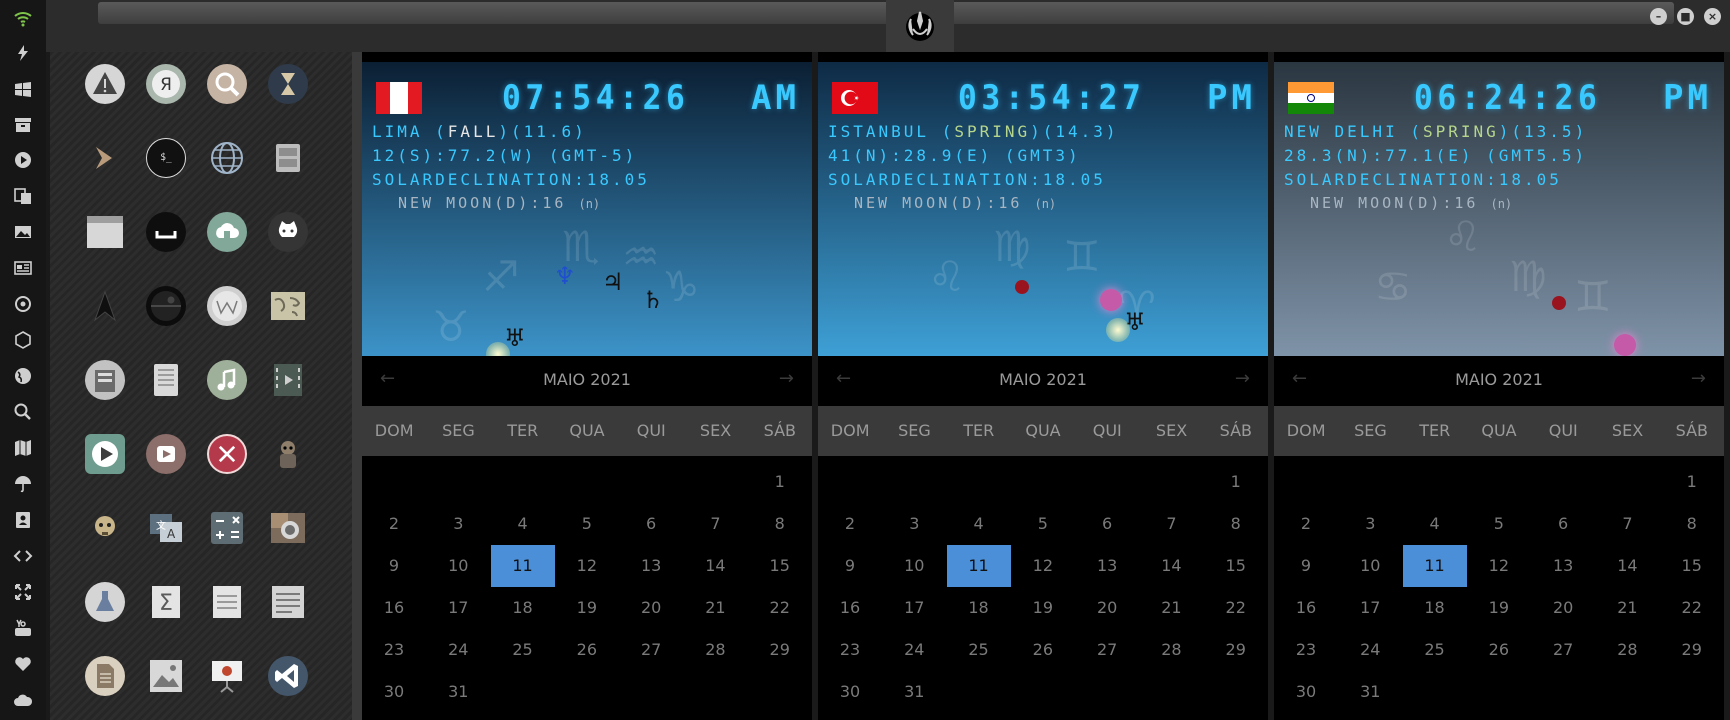 This screenshot has height=720, width=1730. Describe the element at coordinates (166, 232) in the screenshot. I see `spacebar-app-icon` at that location.